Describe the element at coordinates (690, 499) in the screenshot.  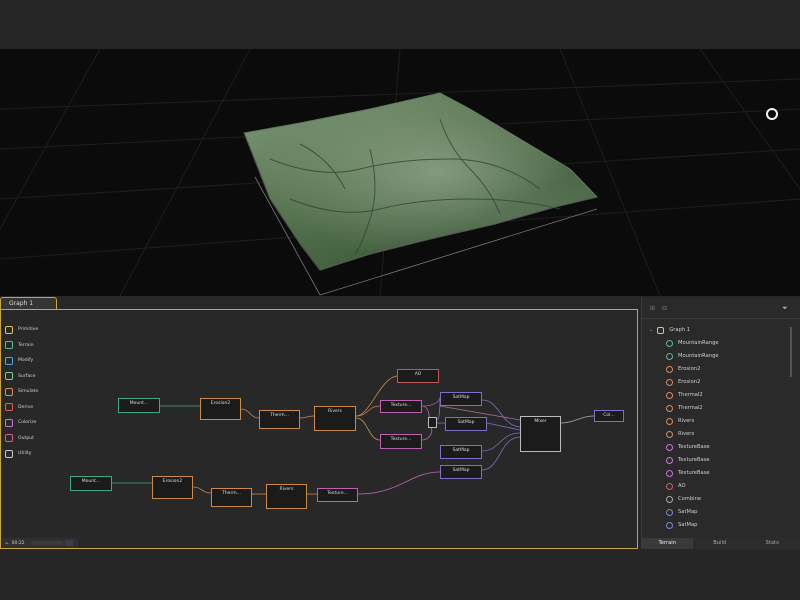
I see `tree-item-label: Combine` at that location.